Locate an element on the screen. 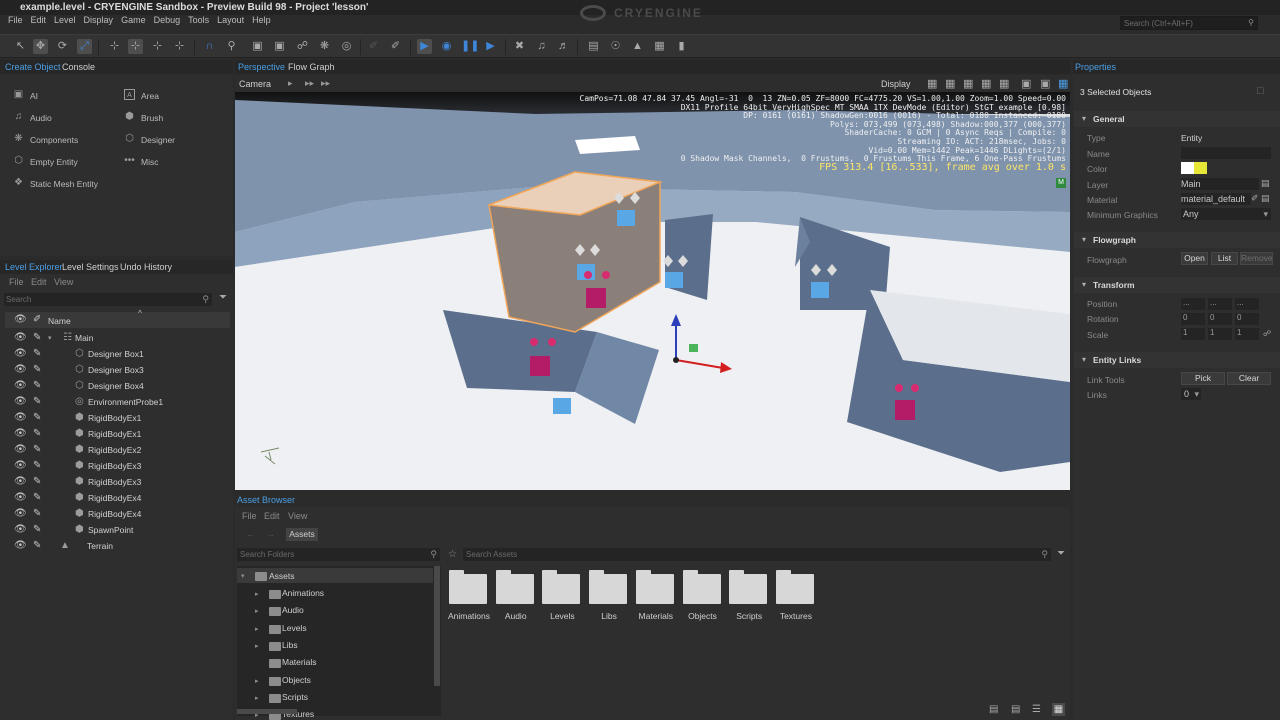 The height and width of the screenshot is (720, 1280). folder-tree-item: Objects is located at coordinates (296, 680).